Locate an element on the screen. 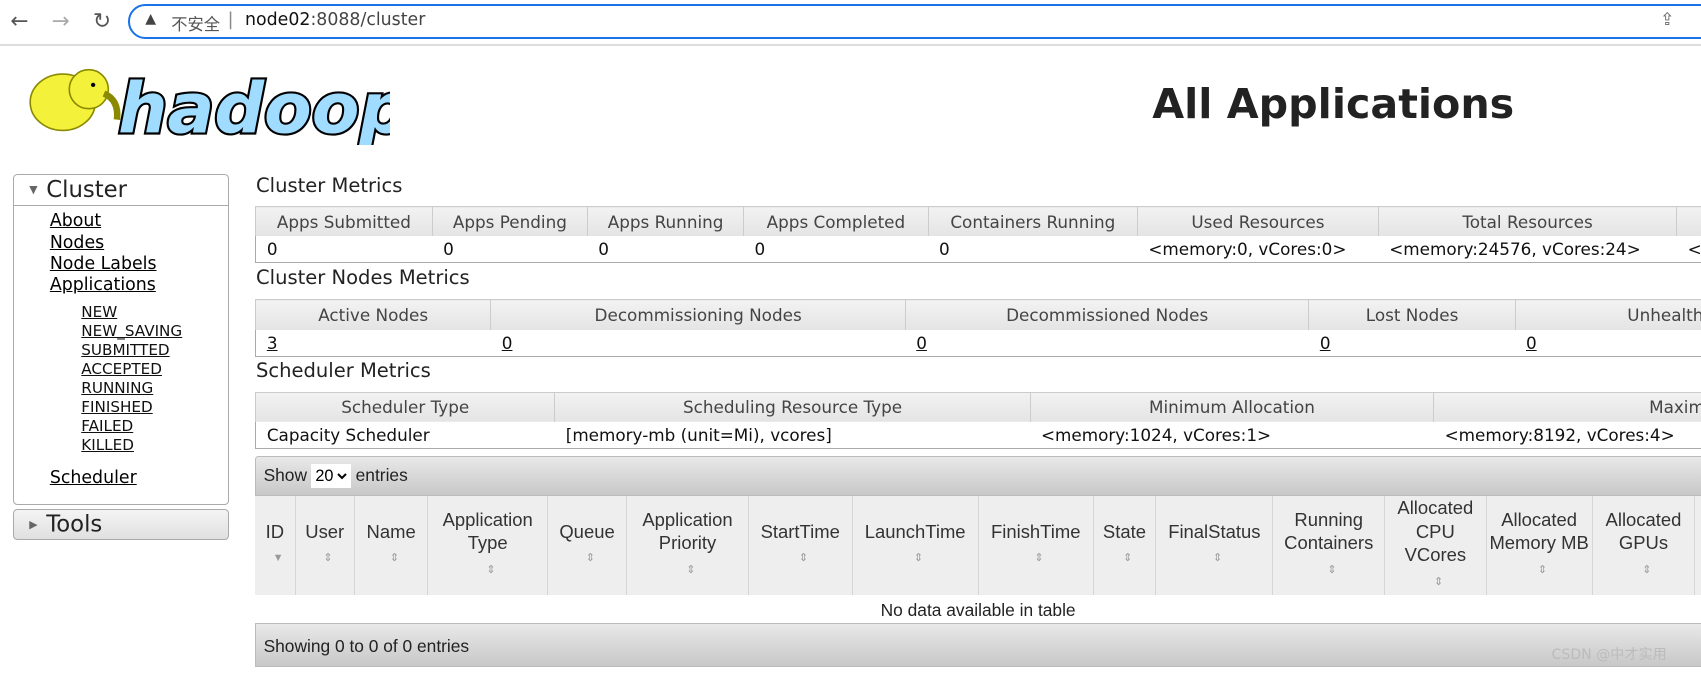 The height and width of the screenshot is (673, 1701). cluster-label: Cluster is located at coordinates (87, 189).